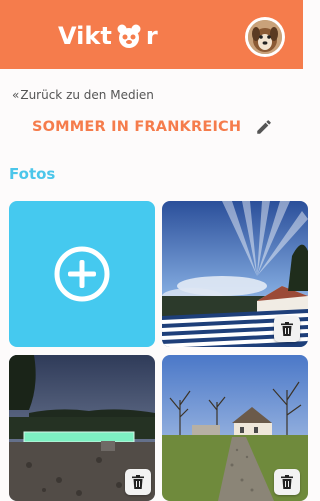 The height and width of the screenshot is (501, 320). I want to click on dog-avatar, so click(265, 37).